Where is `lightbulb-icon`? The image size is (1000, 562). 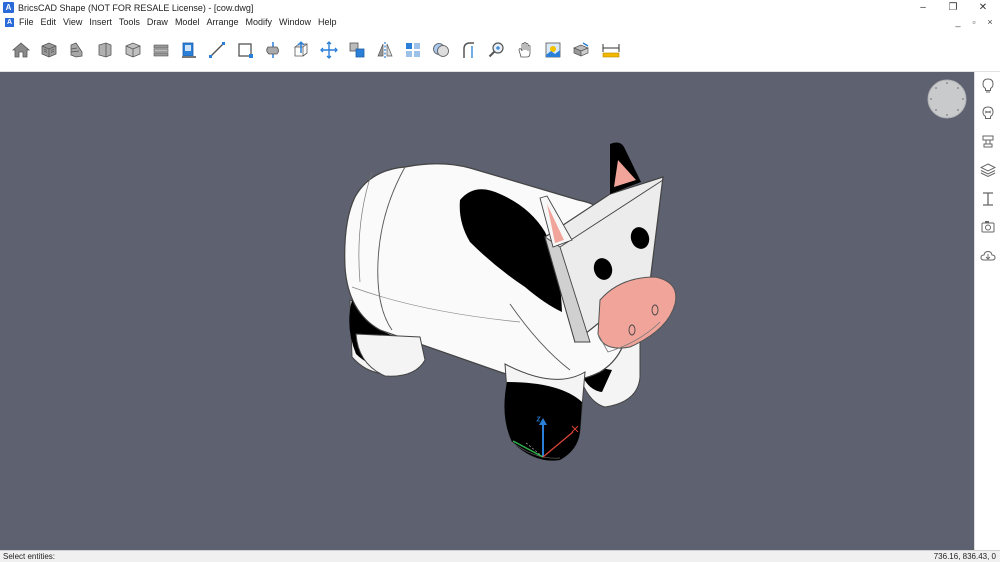 lightbulb-icon is located at coordinates (988, 85).